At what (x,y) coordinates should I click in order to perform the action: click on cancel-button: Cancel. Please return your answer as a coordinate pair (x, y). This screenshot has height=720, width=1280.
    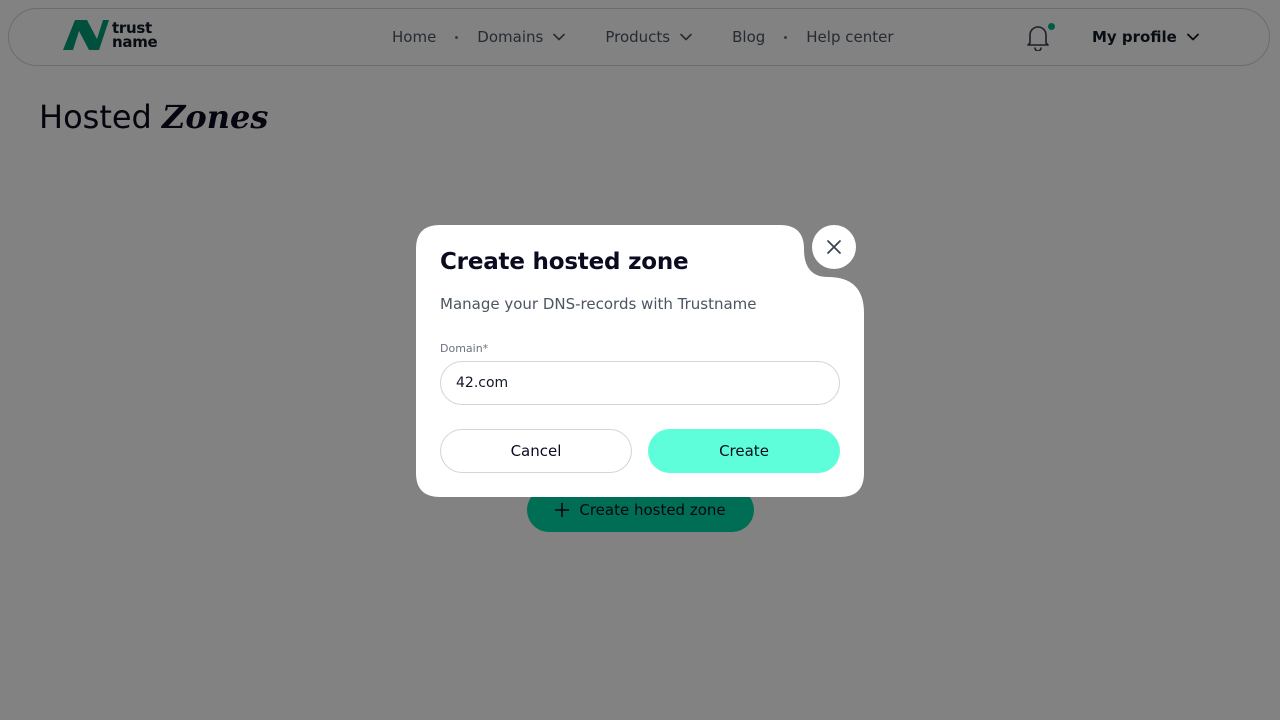
    Looking at the image, I should click on (536, 451).